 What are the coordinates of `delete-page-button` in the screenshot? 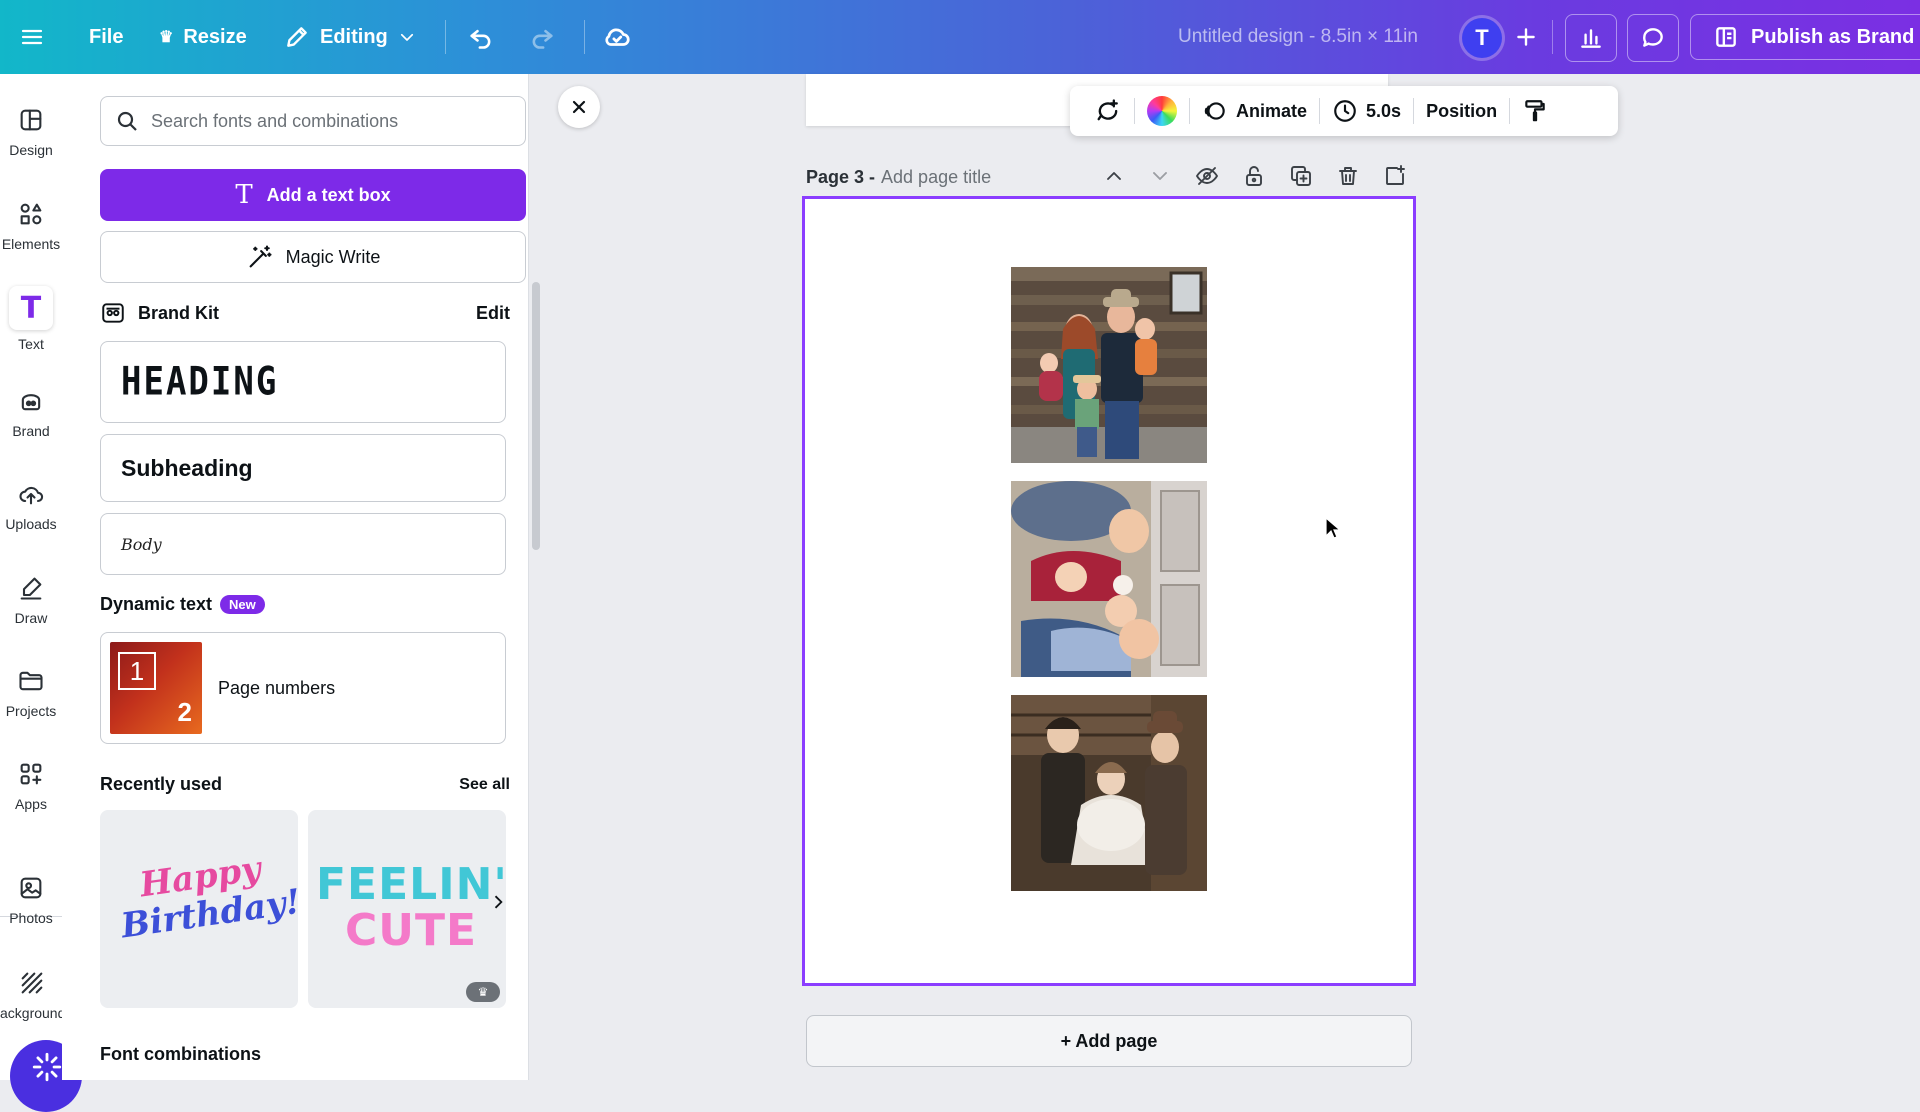 It's located at (1348, 177).